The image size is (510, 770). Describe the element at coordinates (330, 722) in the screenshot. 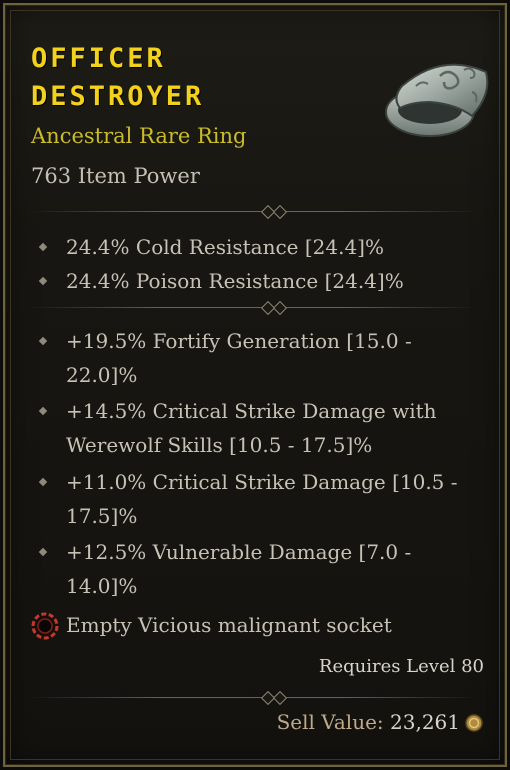

I see `sell-value-label: Sell Value:` at that location.